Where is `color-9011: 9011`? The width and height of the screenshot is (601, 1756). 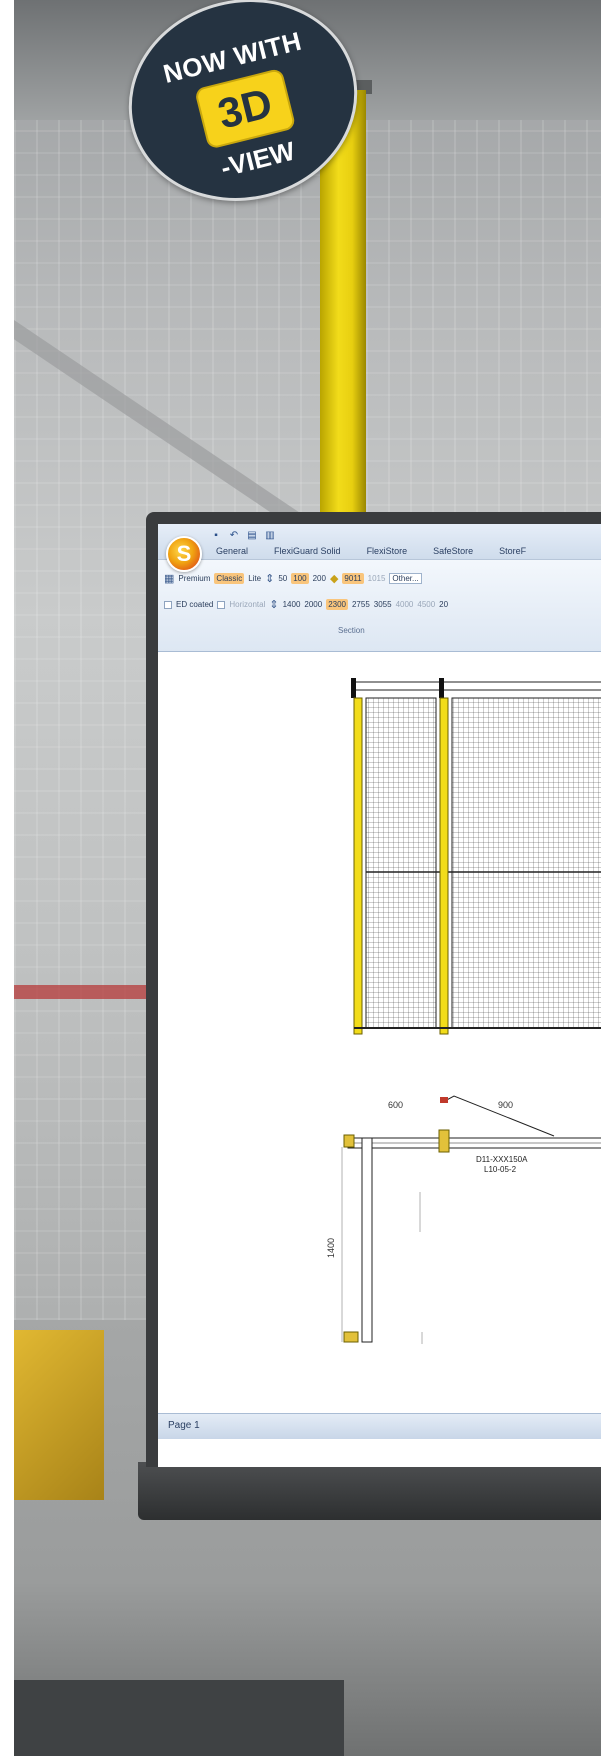
color-9011: 9011 is located at coordinates (353, 578).